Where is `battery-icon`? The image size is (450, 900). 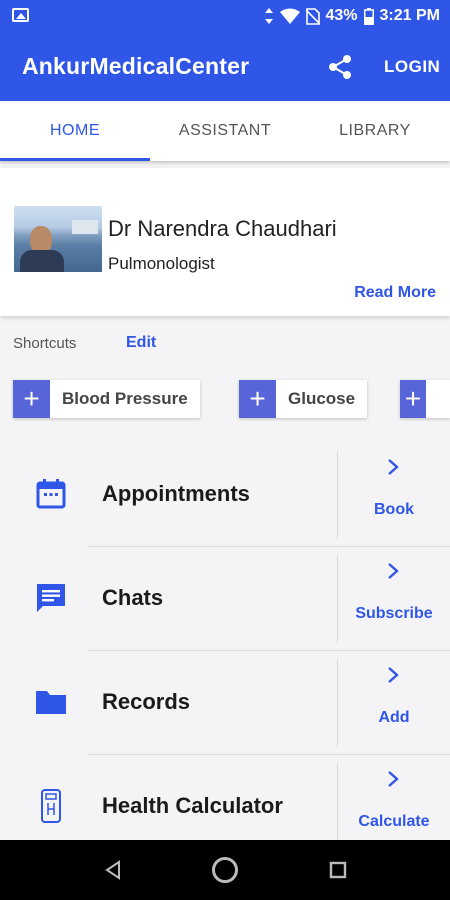
battery-icon is located at coordinates (368, 16).